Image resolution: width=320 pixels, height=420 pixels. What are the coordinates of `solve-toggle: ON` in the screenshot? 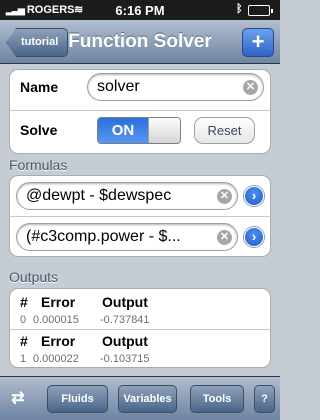 It's located at (139, 130).